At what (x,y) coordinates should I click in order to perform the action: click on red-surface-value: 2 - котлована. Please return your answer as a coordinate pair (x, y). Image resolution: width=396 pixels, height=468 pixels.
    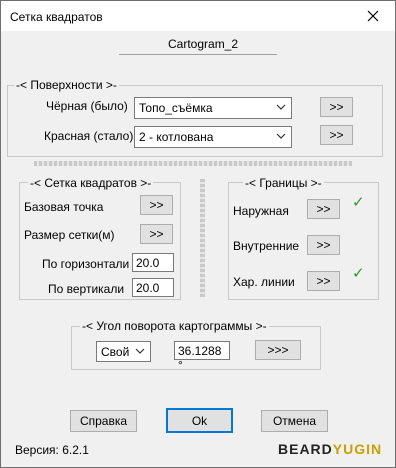
    Looking at the image, I should click on (176, 137).